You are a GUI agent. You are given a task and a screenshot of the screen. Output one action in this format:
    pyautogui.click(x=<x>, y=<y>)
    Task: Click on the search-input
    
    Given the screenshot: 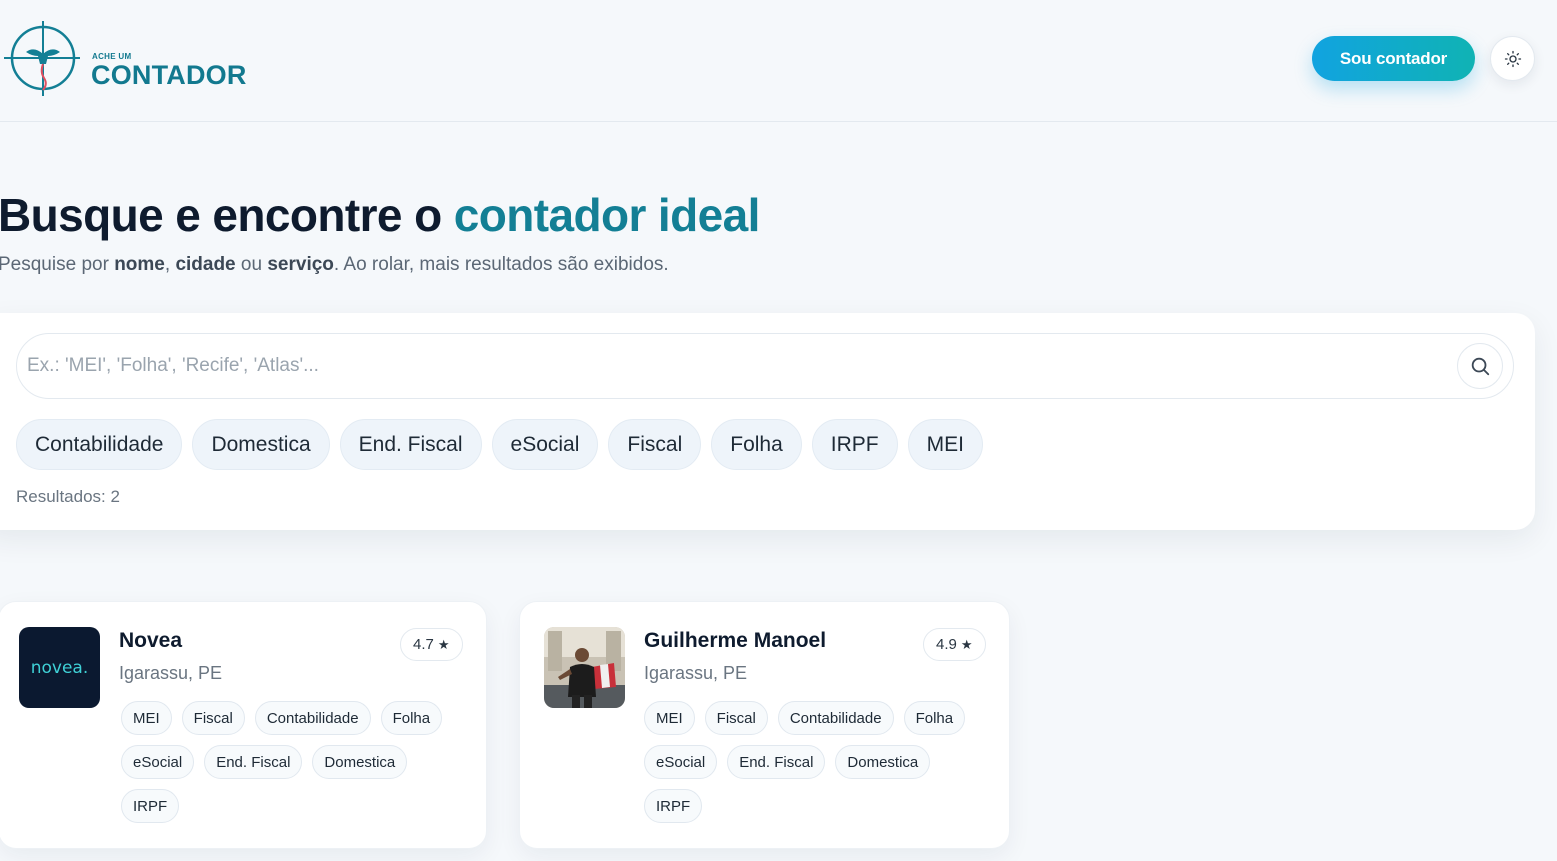 What is the action you would take?
    pyautogui.click(x=727, y=366)
    